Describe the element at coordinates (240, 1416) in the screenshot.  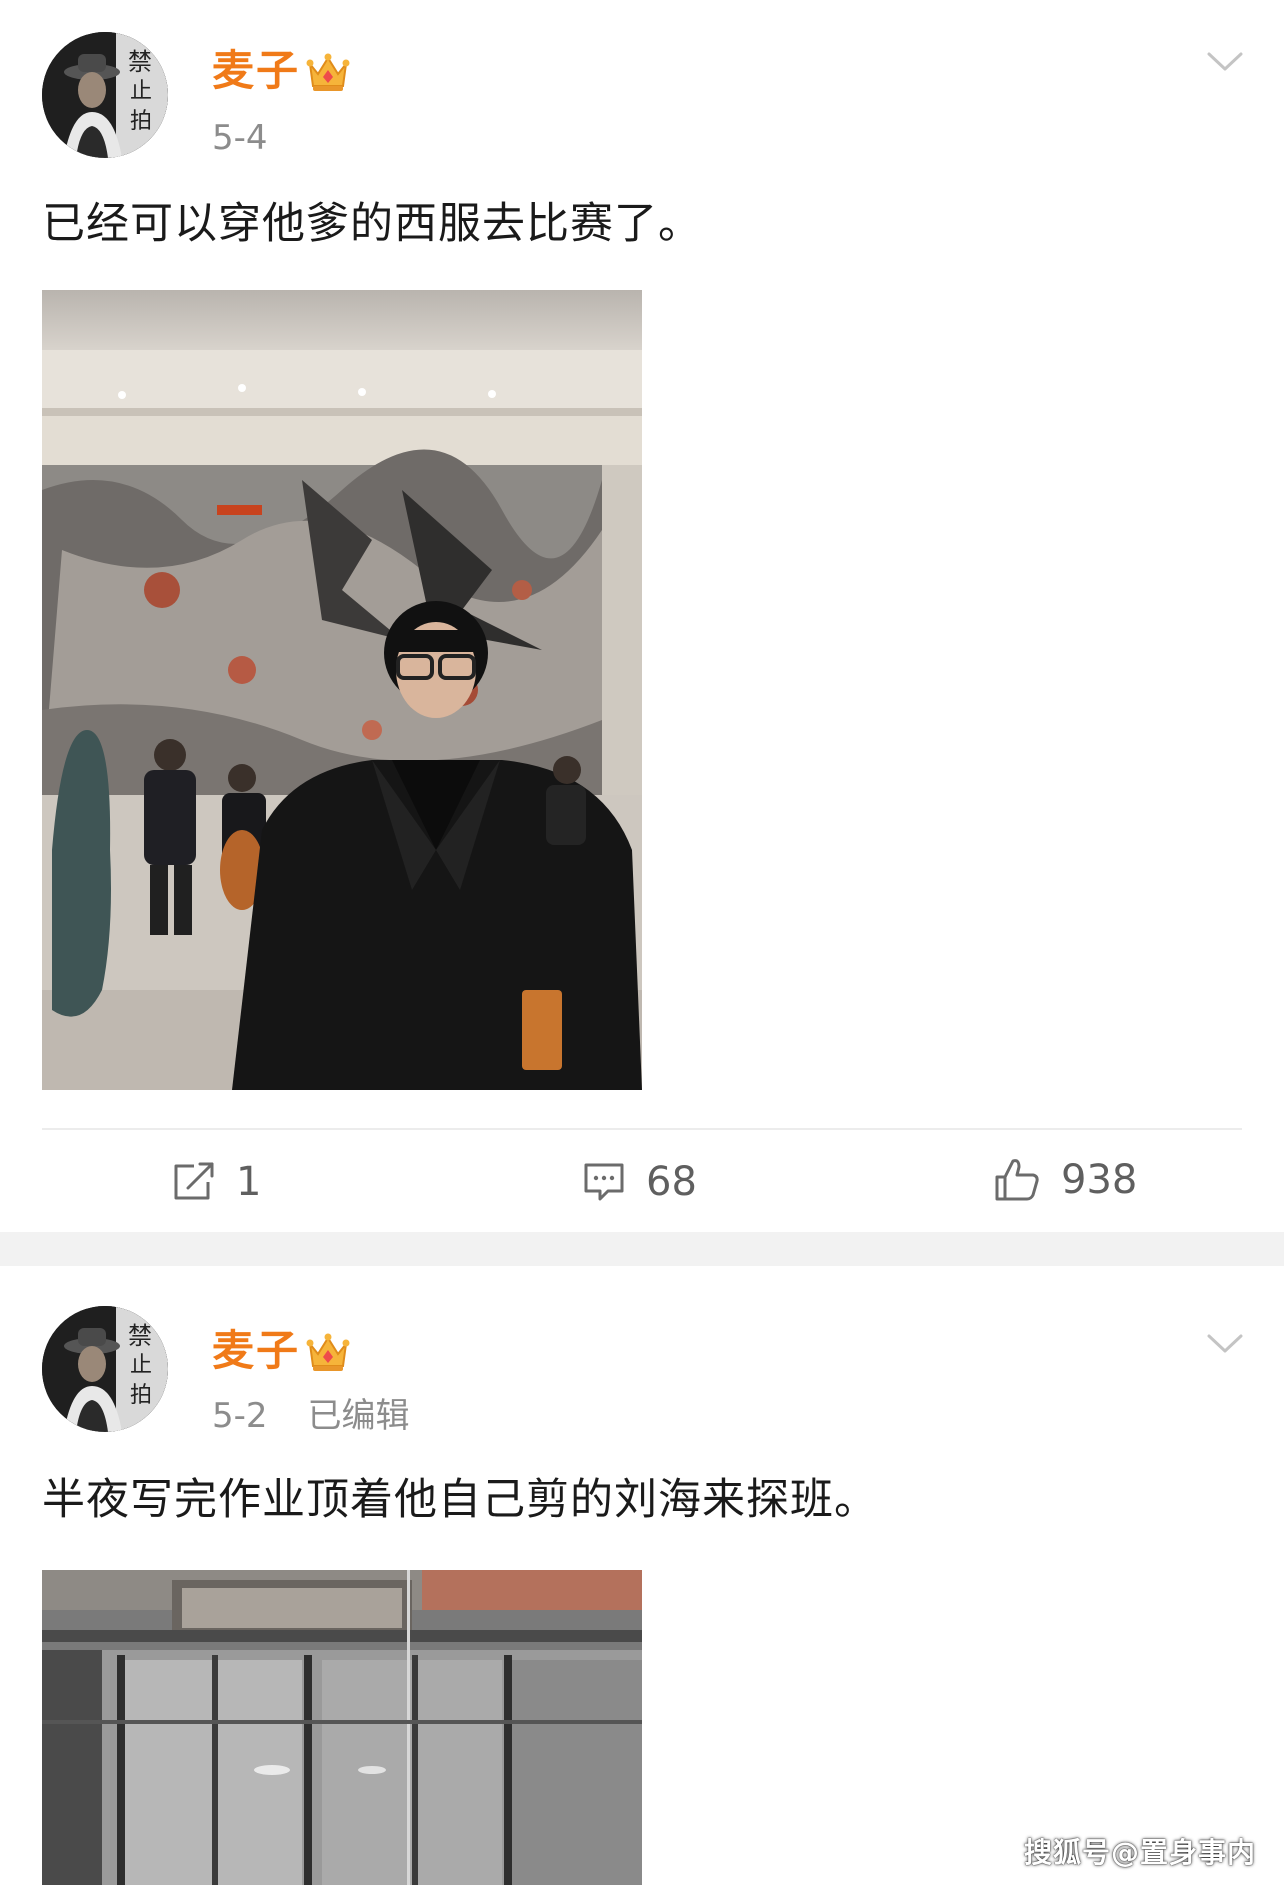
I see `post-date: 5-2` at that location.